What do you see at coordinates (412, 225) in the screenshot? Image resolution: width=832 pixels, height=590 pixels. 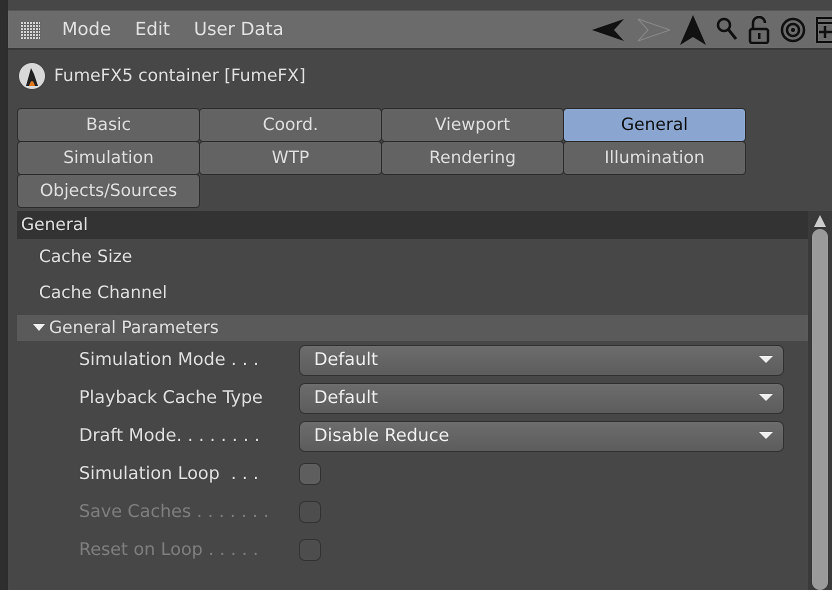 I see `section-header: General` at bounding box center [412, 225].